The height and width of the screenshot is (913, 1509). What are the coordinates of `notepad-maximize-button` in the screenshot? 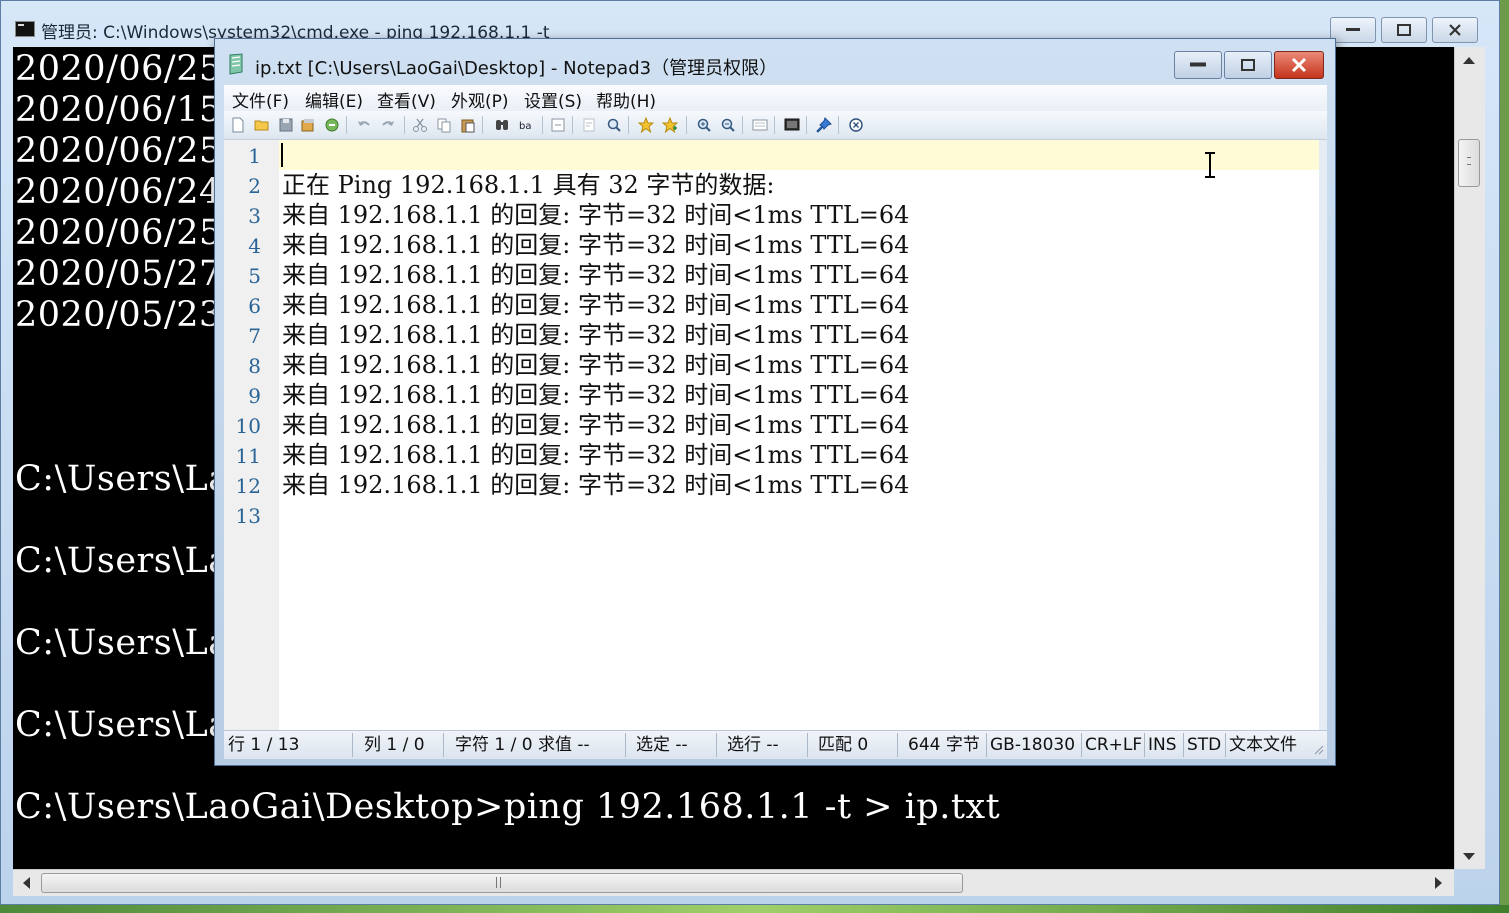 It's located at (1248, 65).